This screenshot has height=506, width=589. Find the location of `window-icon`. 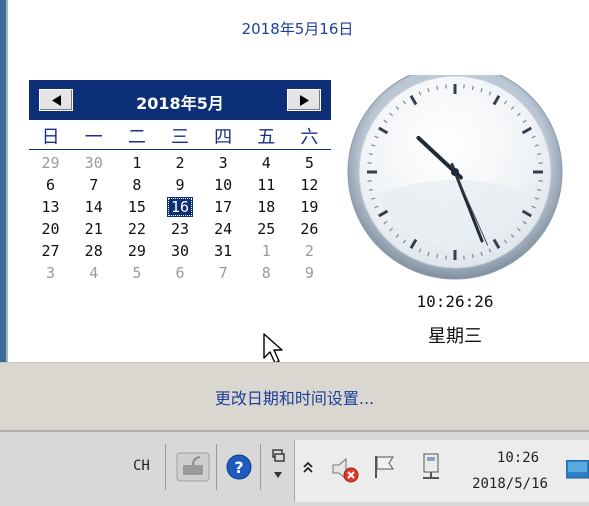

window-icon is located at coordinates (278, 466).